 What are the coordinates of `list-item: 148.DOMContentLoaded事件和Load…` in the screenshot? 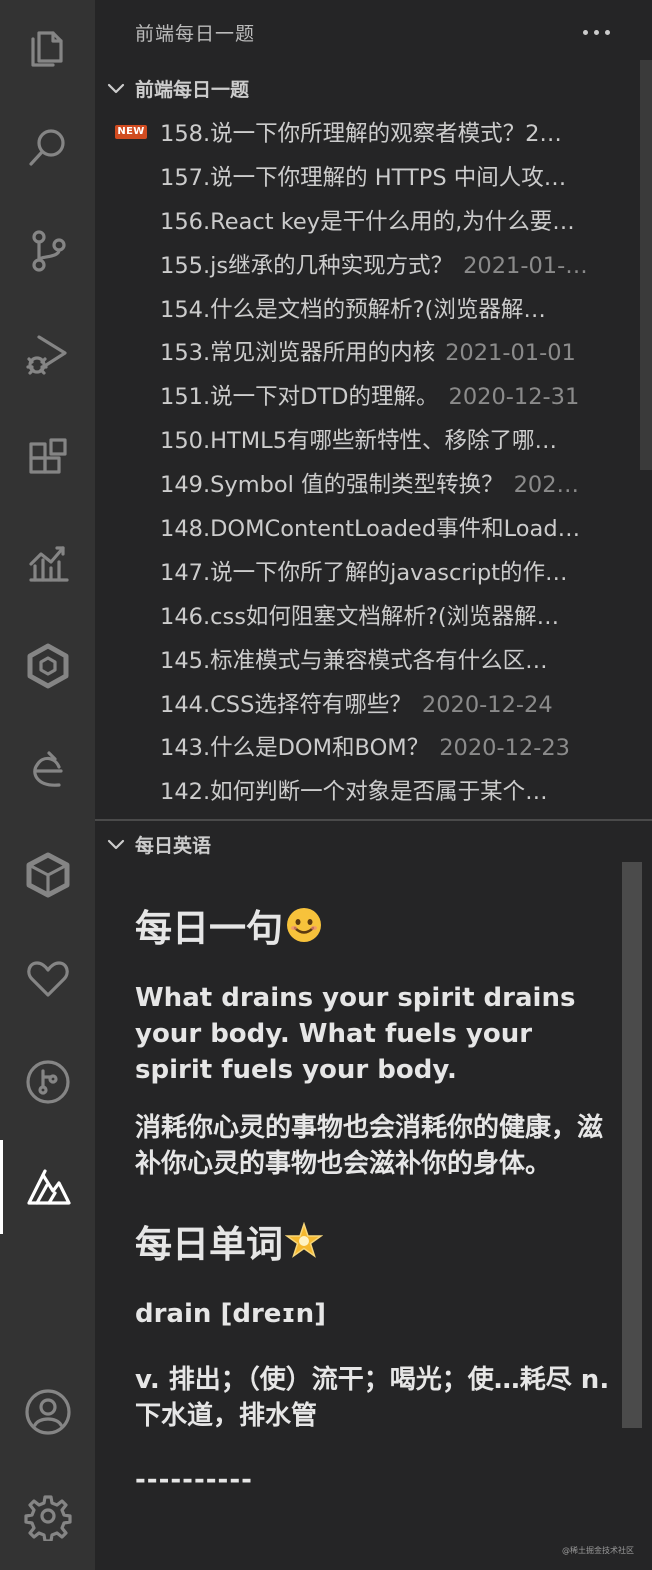 It's located at (355, 527).